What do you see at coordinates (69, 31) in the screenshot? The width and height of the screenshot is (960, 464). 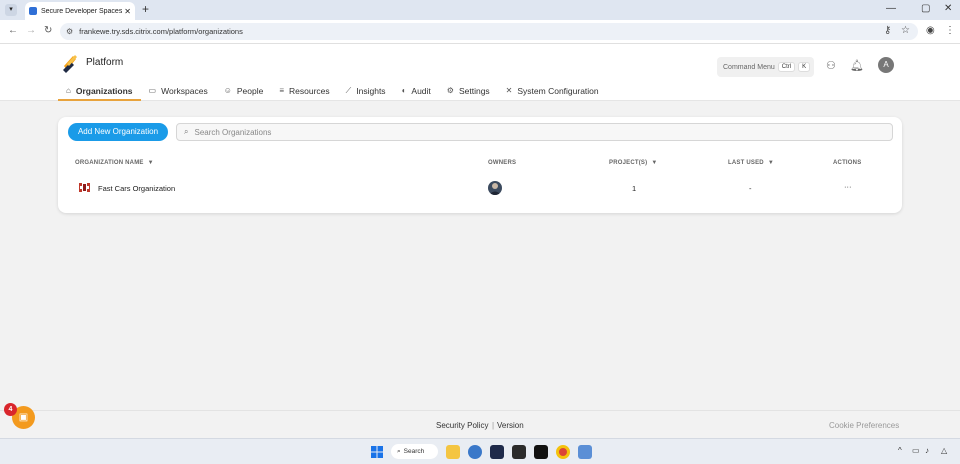 I see `site-info-icon: ⚙` at bounding box center [69, 31].